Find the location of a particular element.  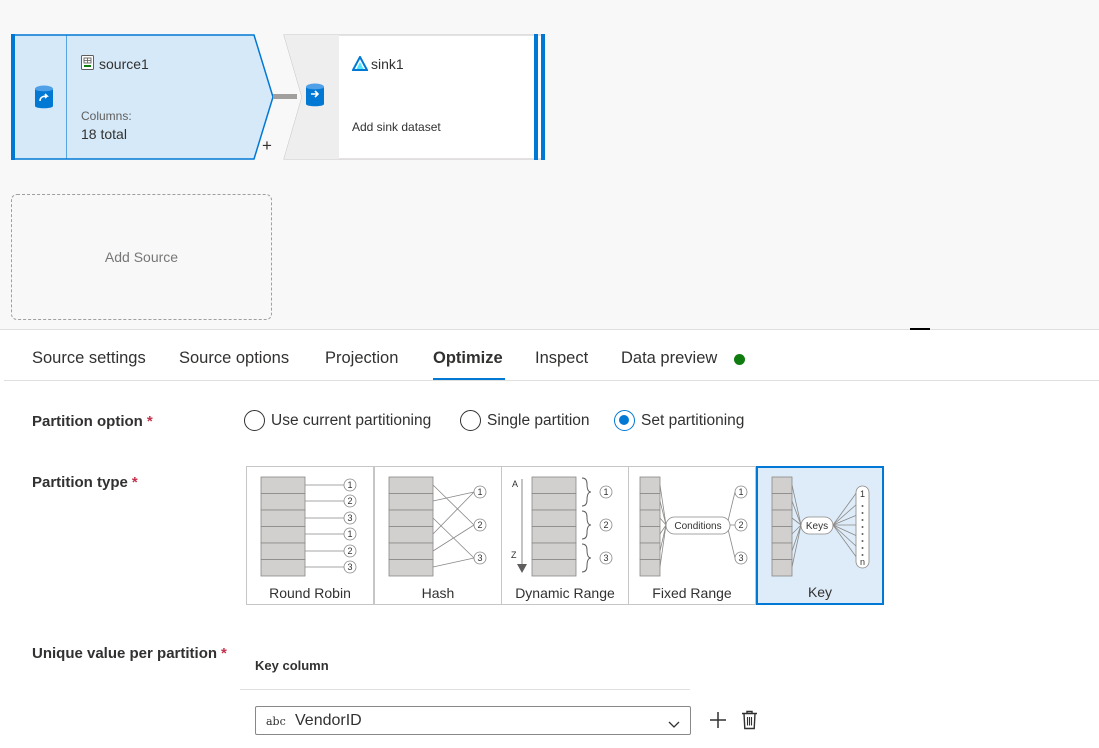

partition-type-hash: 1 2 3 Hash is located at coordinates (438, 535).